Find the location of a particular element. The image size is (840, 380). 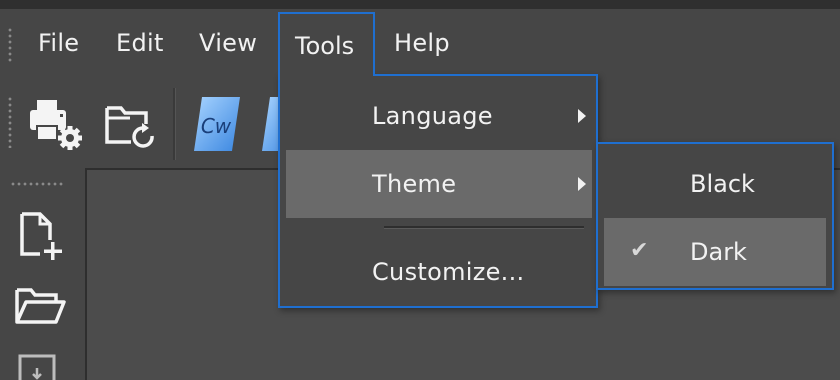

menu-help: Help is located at coordinates (422, 43).